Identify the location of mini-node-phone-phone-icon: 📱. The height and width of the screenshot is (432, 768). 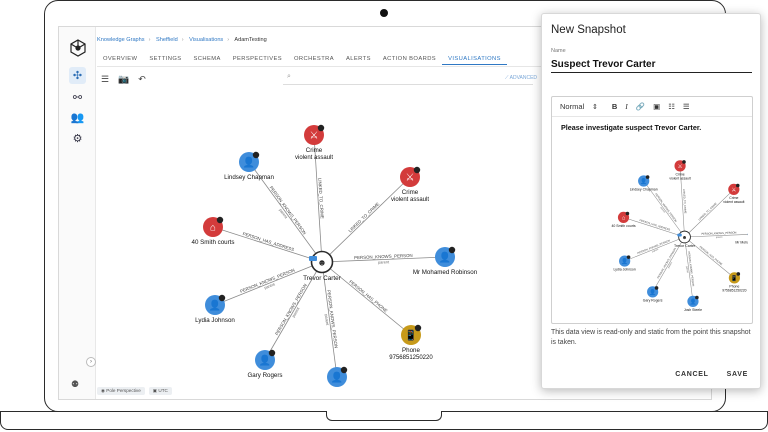
(734, 278).